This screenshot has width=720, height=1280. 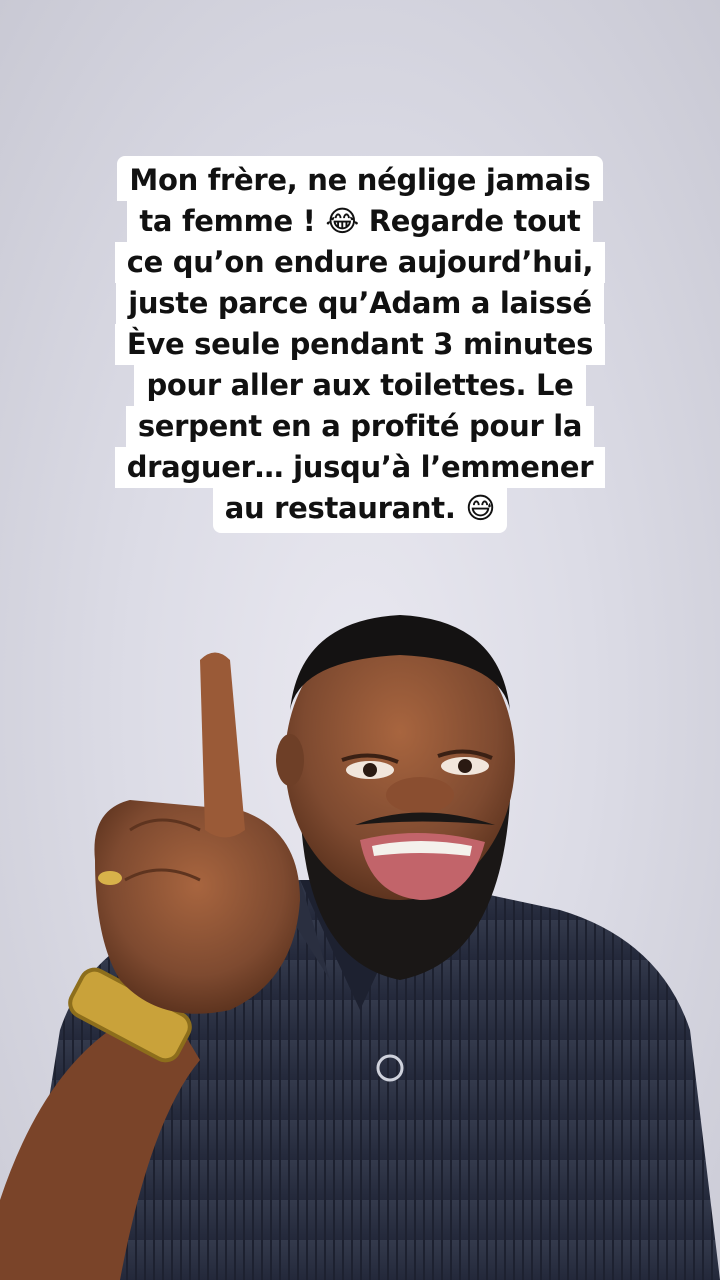 I want to click on raised-index-finger, so click(x=222, y=745).